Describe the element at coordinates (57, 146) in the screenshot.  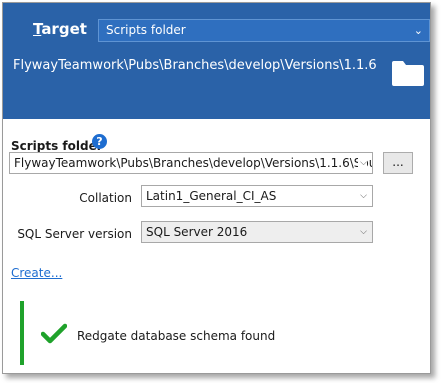
I see `scripts-folder-label: Scripts folder` at that location.